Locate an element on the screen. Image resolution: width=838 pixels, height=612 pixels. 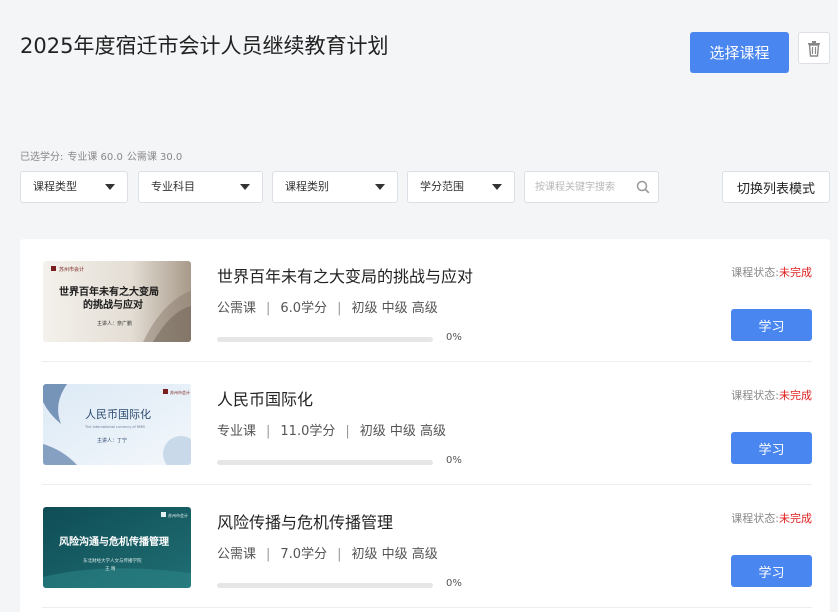
course-meta: 专业课 | 11.0学分 | 初级 中级 高级 is located at coordinates (331, 429).